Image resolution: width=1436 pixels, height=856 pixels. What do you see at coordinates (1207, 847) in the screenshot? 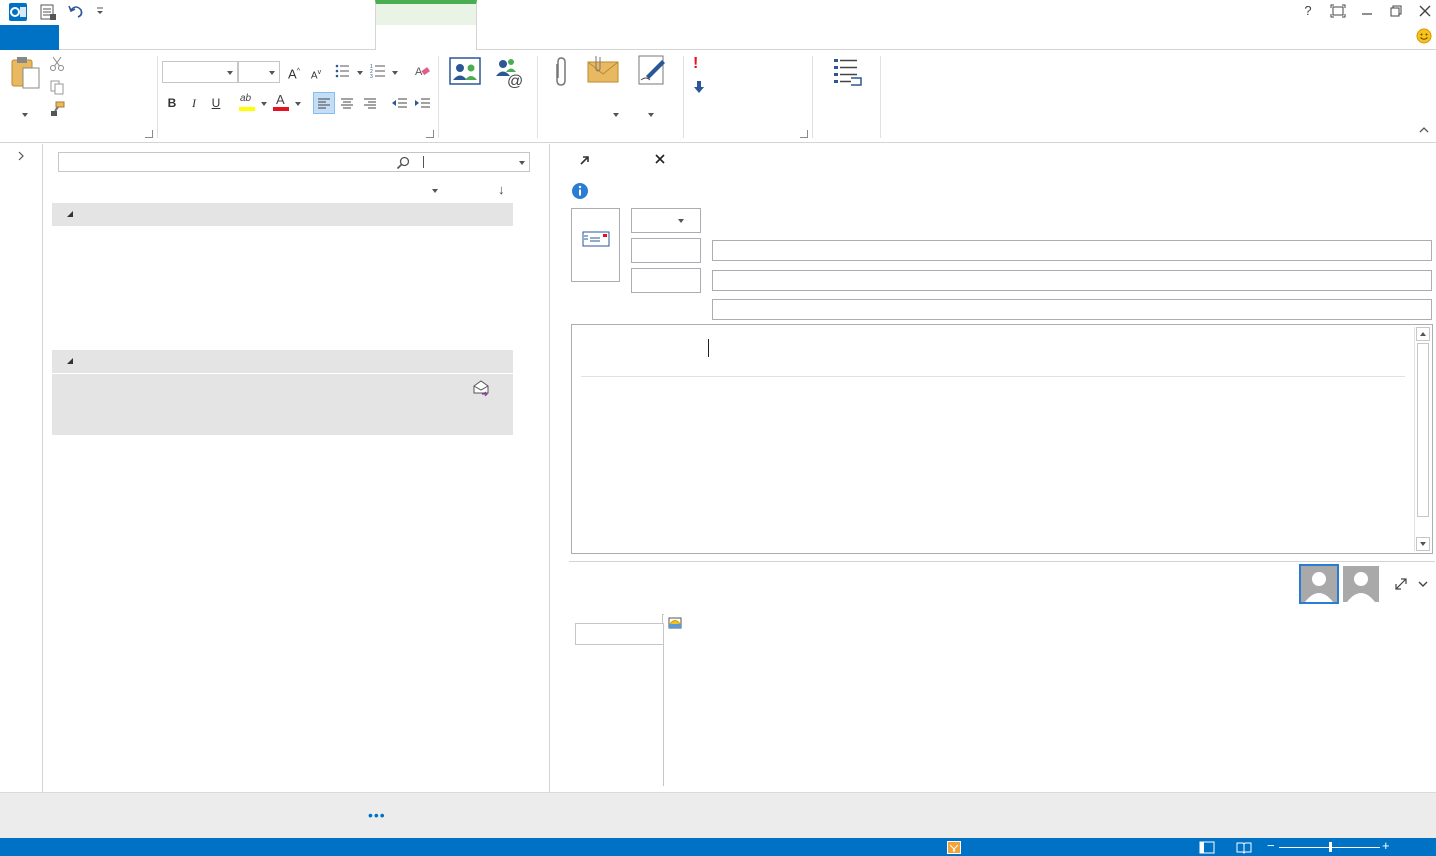
I see `normal-view-icon` at bounding box center [1207, 847].